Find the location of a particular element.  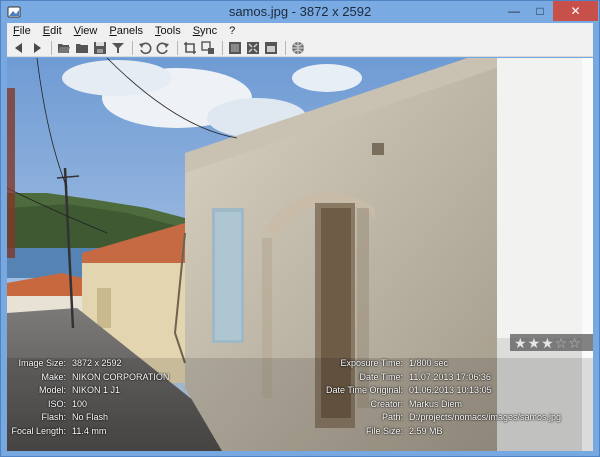

metadata-row: Date Time Original: 01.06.2013 10:13:05 is located at coordinates (434, 392).